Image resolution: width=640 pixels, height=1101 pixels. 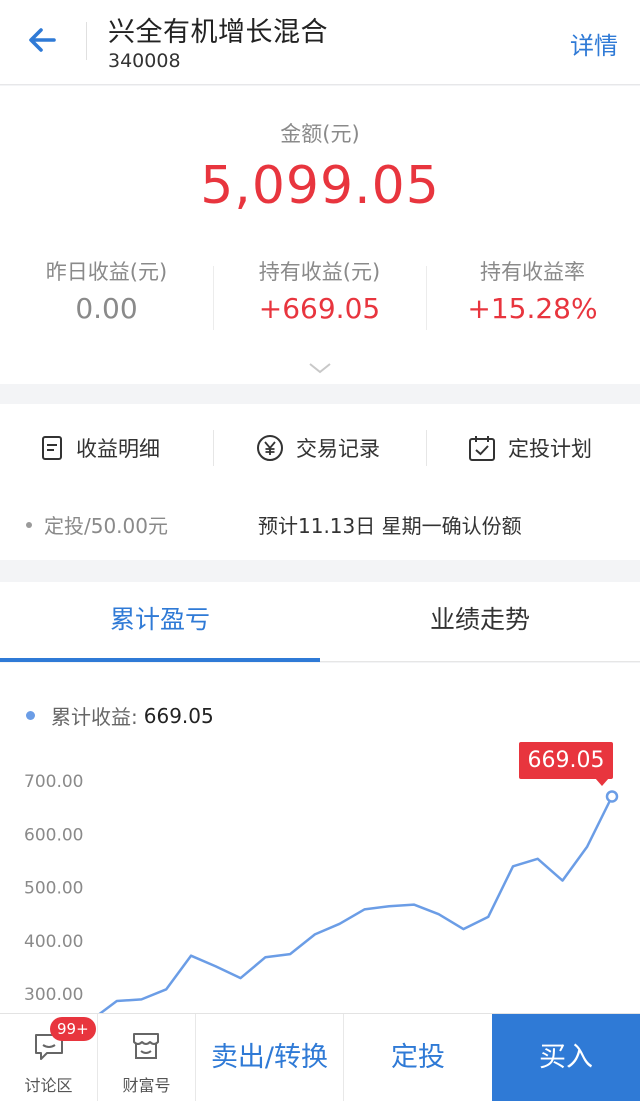 I want to click on sip-confirm-note: 预计11.13日 星期一确认份额, so click(x=390, y=526).